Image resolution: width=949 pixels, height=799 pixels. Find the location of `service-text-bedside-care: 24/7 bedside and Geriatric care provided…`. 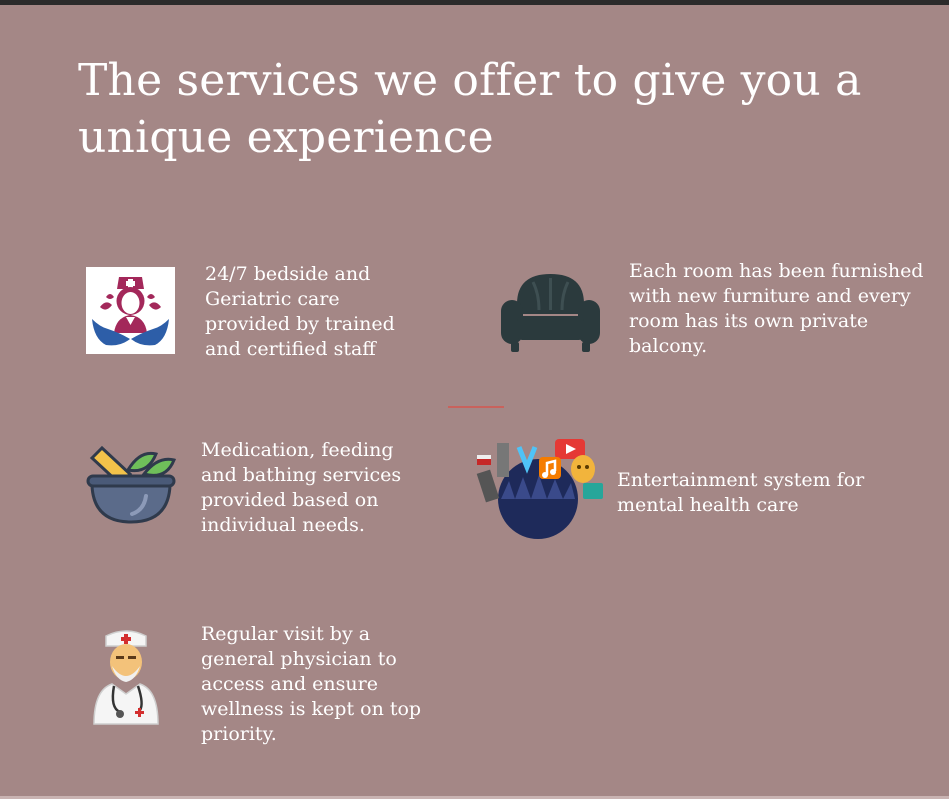

service-text-bedside-care: 24/7 bedside and Geriatric care provided… is located at coordinates (300, 311).